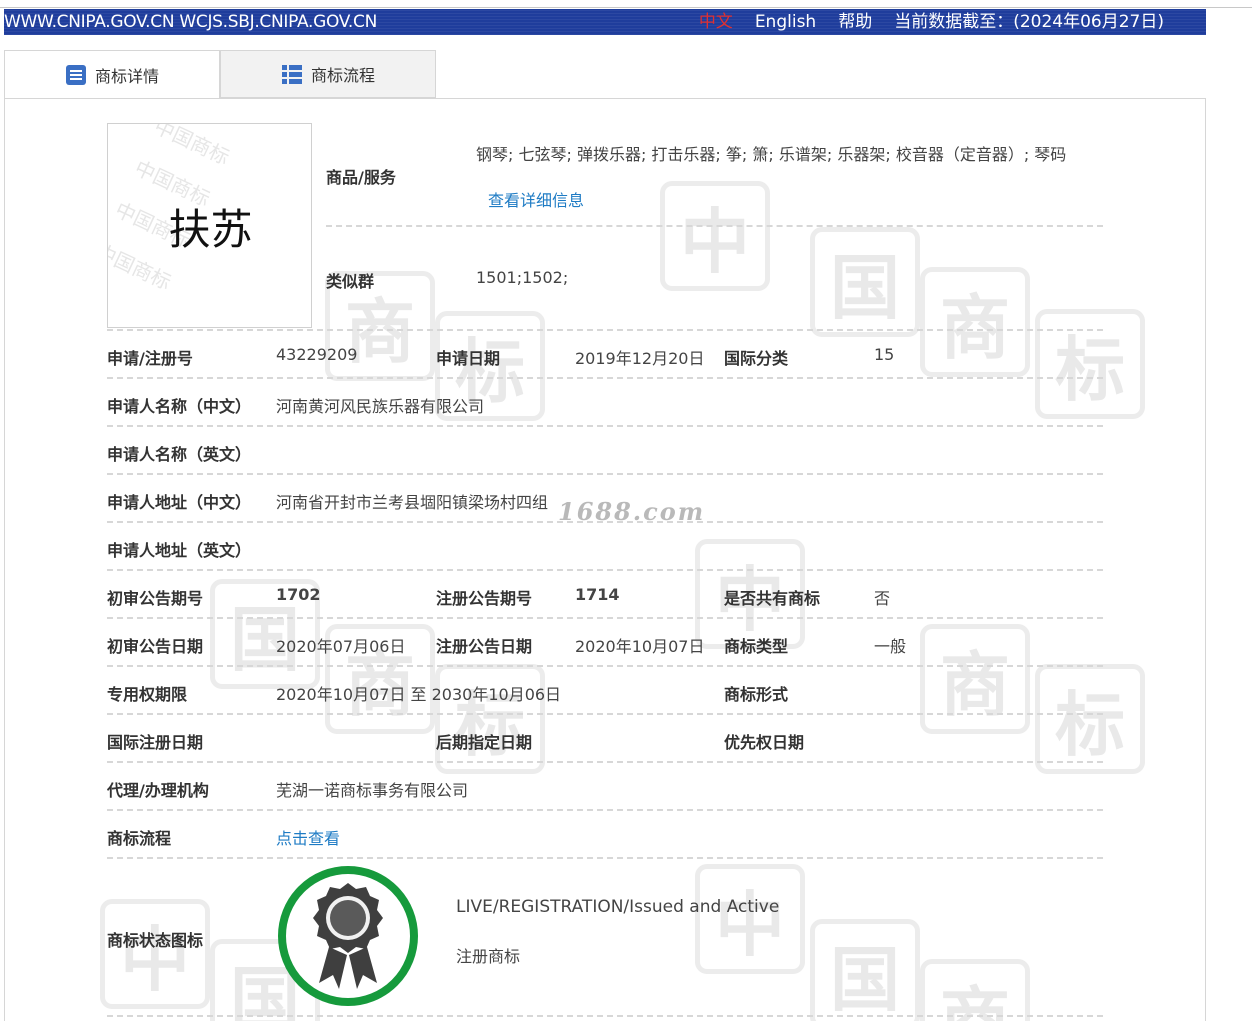  Describe the element at coordinates (855, 22) in the screenshot. I see `help-link: 帮助` at that location.